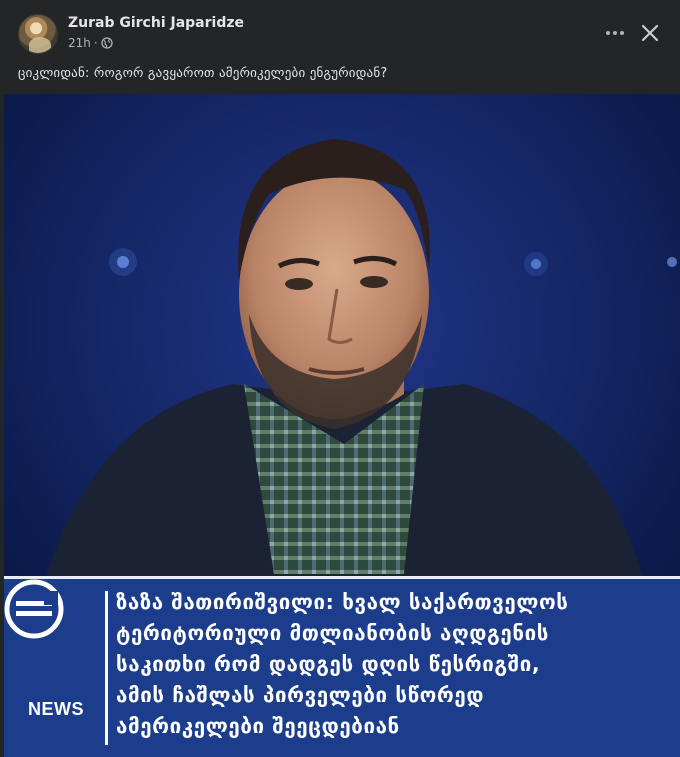 This screenshot has height=757, width=680. I want to click on post-header: Zurab Girchi Japaridze 21h ·, so click(340, 31).